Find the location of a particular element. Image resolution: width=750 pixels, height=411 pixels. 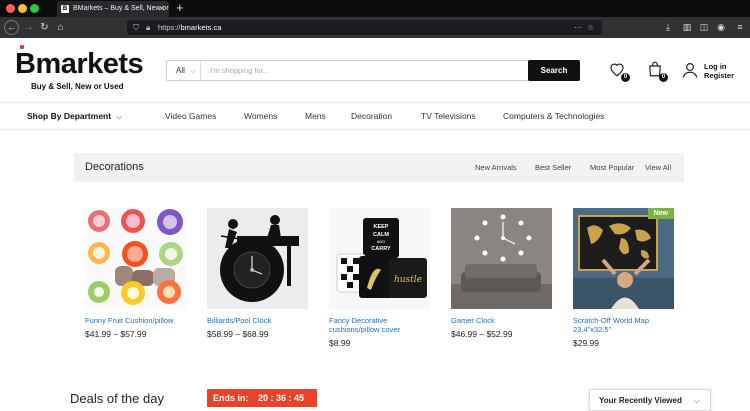

product-image-decorative-cushions: KEEP CALM AND CARRY hustle is located at coordinates (379, 258).